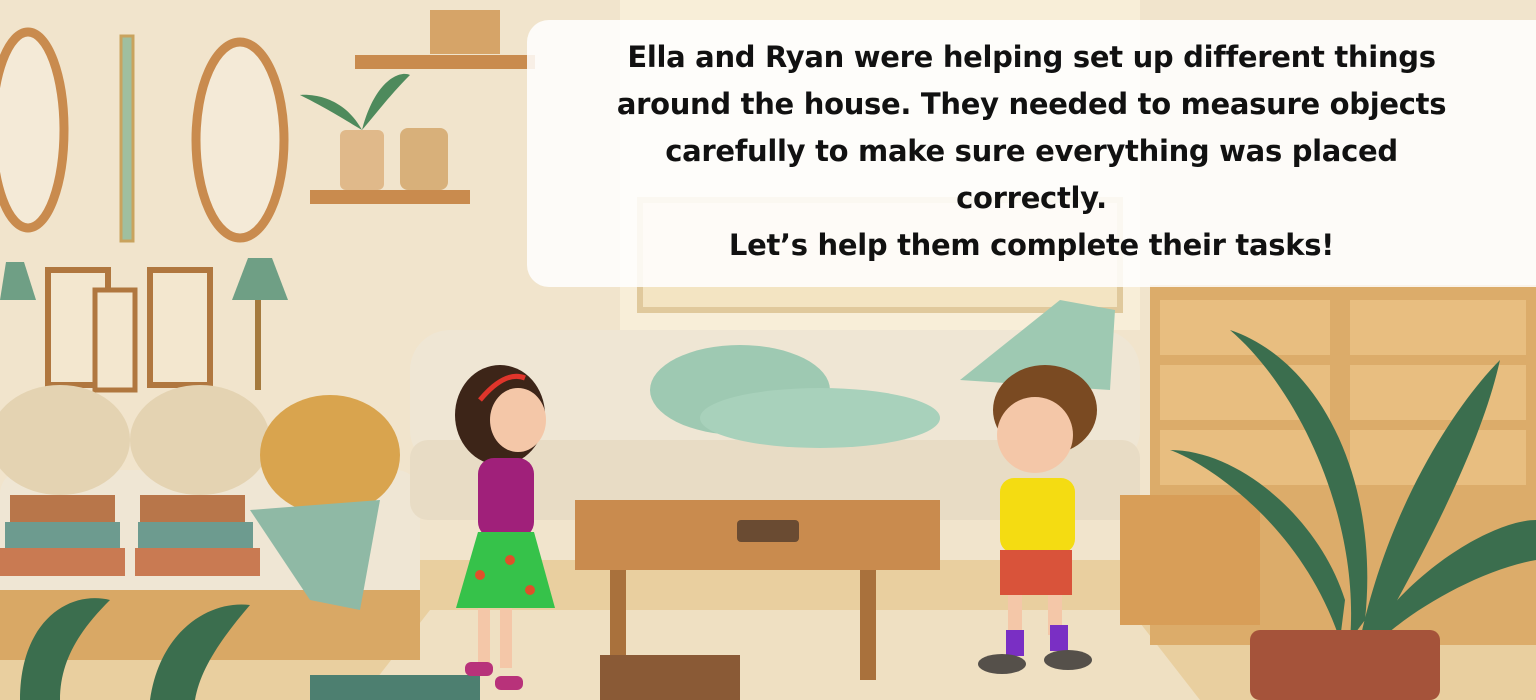 Image resolution: width=1536 pixels, height=700 pixels. What do you see at coordinates (868, 625) in the screenshot?
I see `table-leg` at bounding box center [868, 625].